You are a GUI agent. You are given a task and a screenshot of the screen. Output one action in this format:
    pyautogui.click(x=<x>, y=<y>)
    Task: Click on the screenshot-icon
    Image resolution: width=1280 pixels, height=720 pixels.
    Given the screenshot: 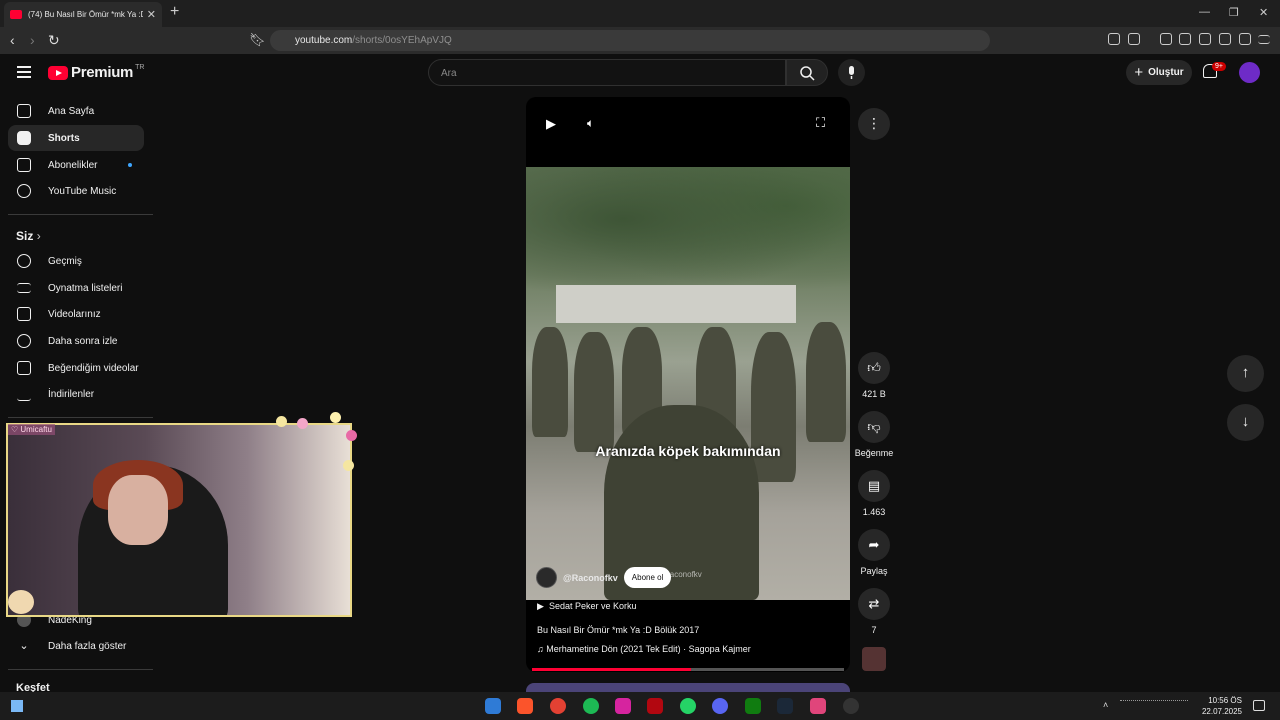 What is the action you would take?
    pyautogui.click(x=1134, y=39)
    